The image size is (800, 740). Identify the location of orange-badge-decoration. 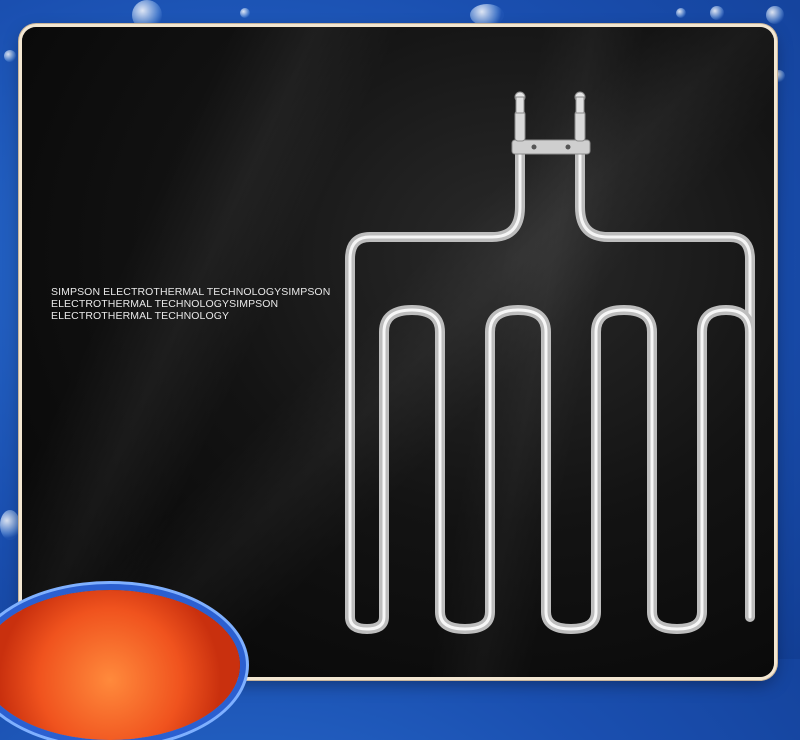
(120, 665).